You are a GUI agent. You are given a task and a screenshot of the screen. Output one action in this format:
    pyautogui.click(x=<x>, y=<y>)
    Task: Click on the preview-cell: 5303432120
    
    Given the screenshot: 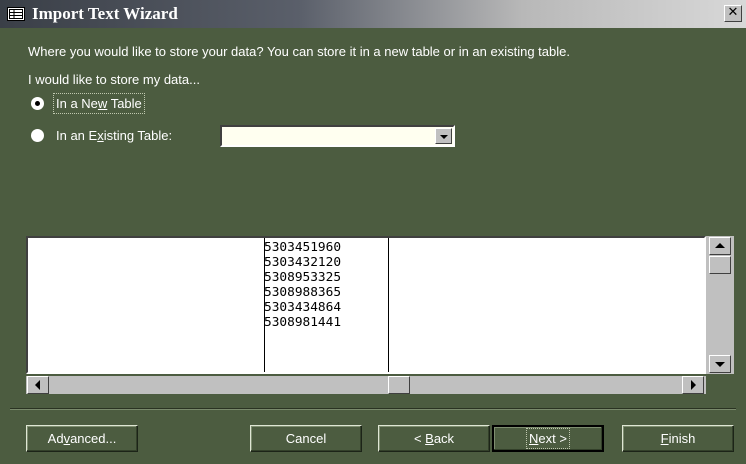 What is the action you would take?
    pyautogui.click(x=303, y=262)
    